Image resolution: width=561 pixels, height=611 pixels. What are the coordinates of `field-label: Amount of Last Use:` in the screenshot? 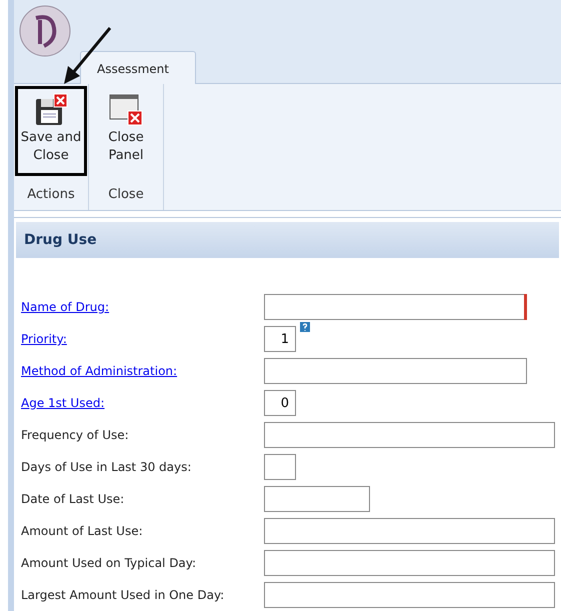 It's located at (82, 531).